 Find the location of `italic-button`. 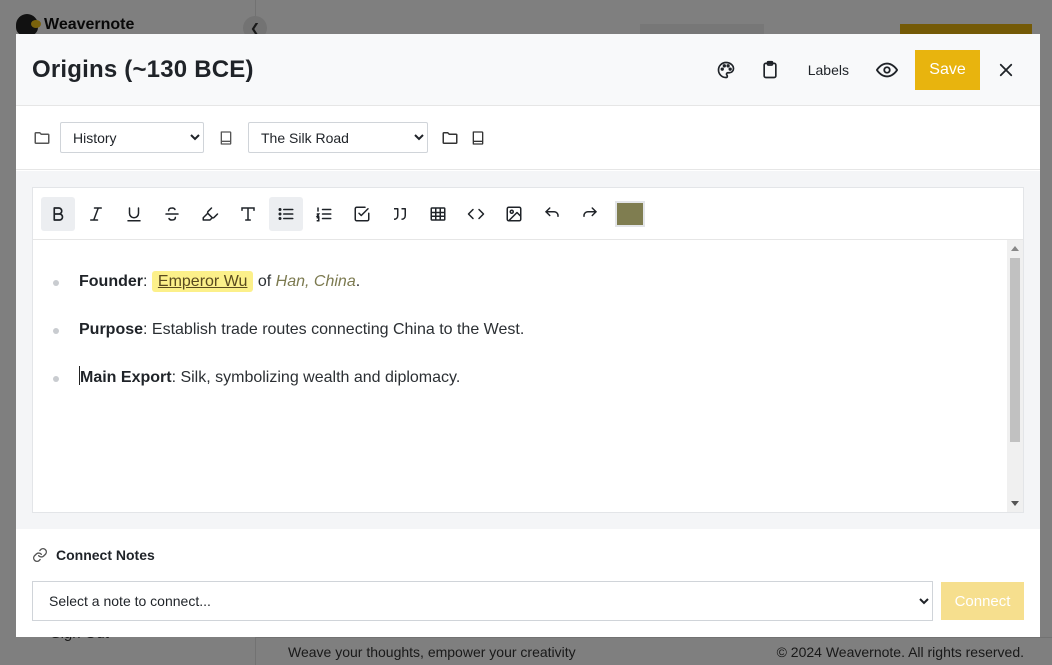

italic-button is located at coordinates (96, 214).